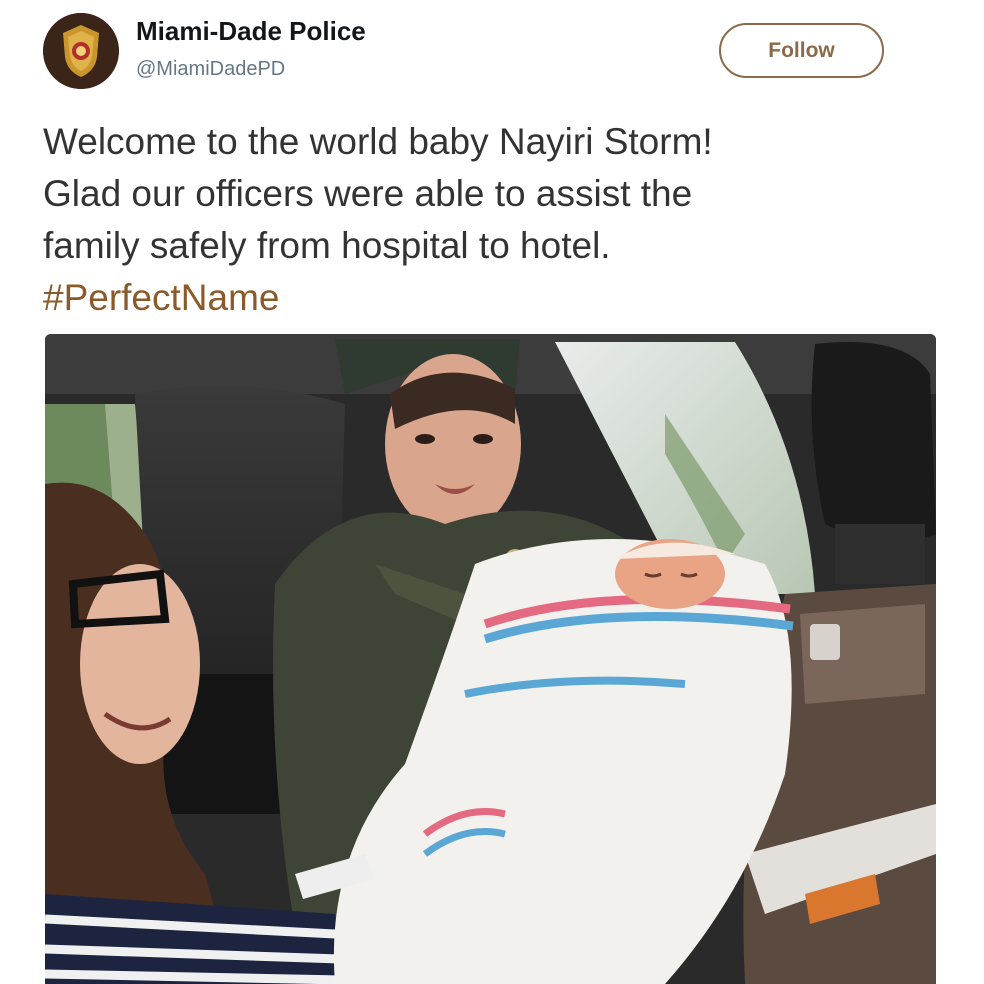 This screenshot has height=984, width=984. What do you see at coordinates (493, 298) in the screenshot?
I see `hashtag-link: #PerfectName` at bounding box center [493, 298].